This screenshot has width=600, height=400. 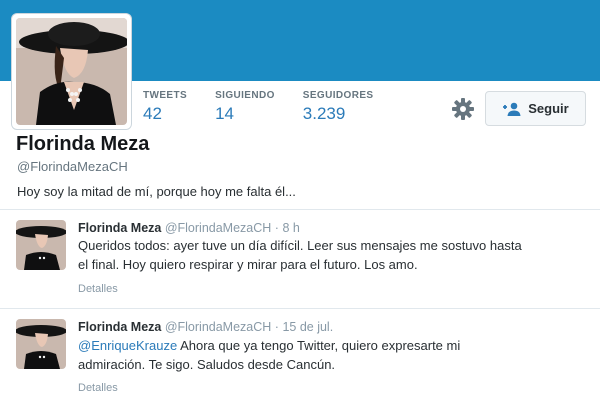 I want to click on follow-button: Seguir, so click(x=535, y=108).